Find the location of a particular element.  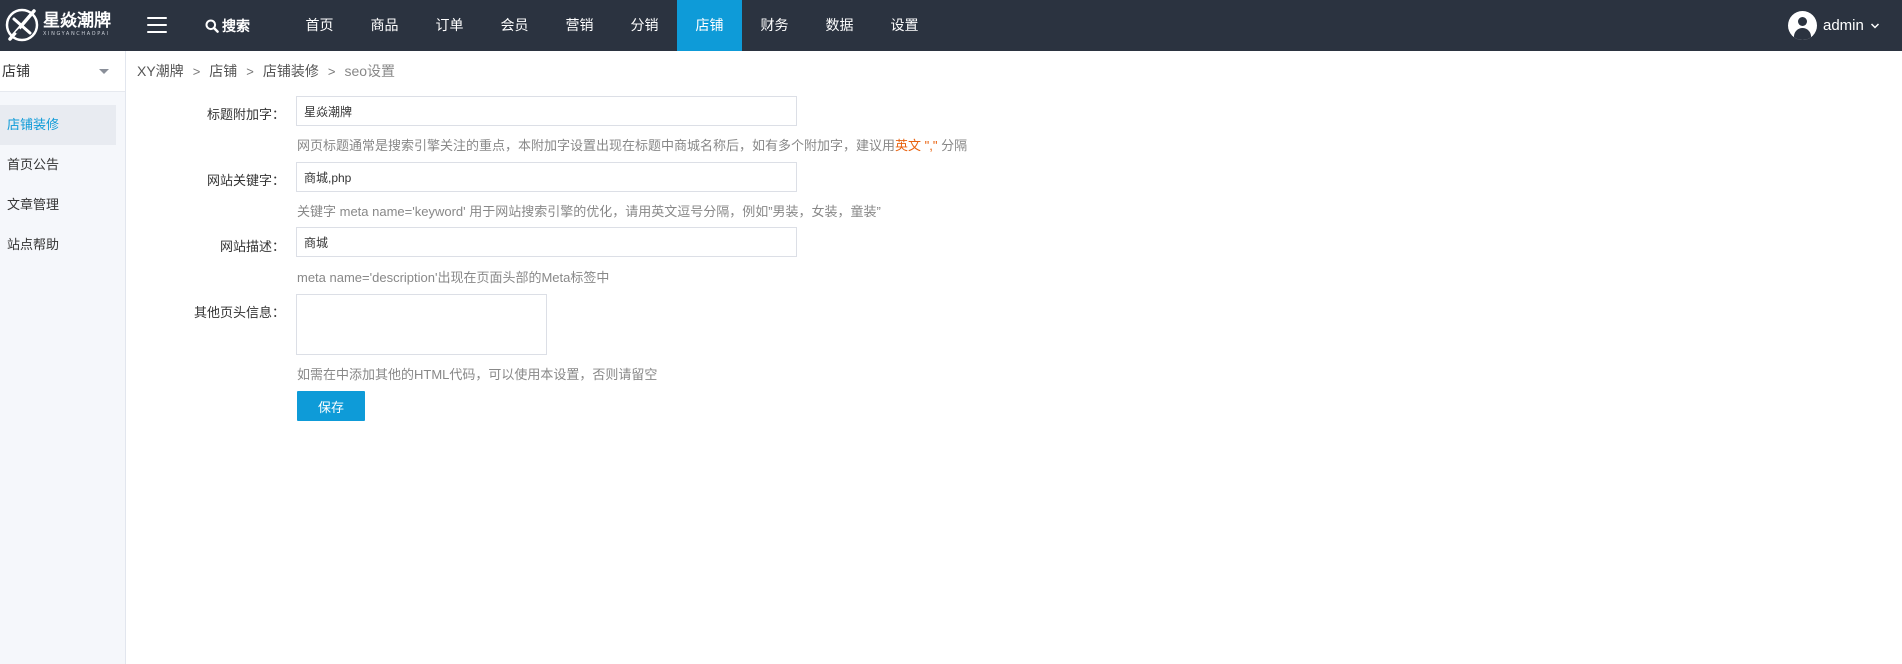

breadcrumb-item: 店铺 is located at coordinates (223, 71).